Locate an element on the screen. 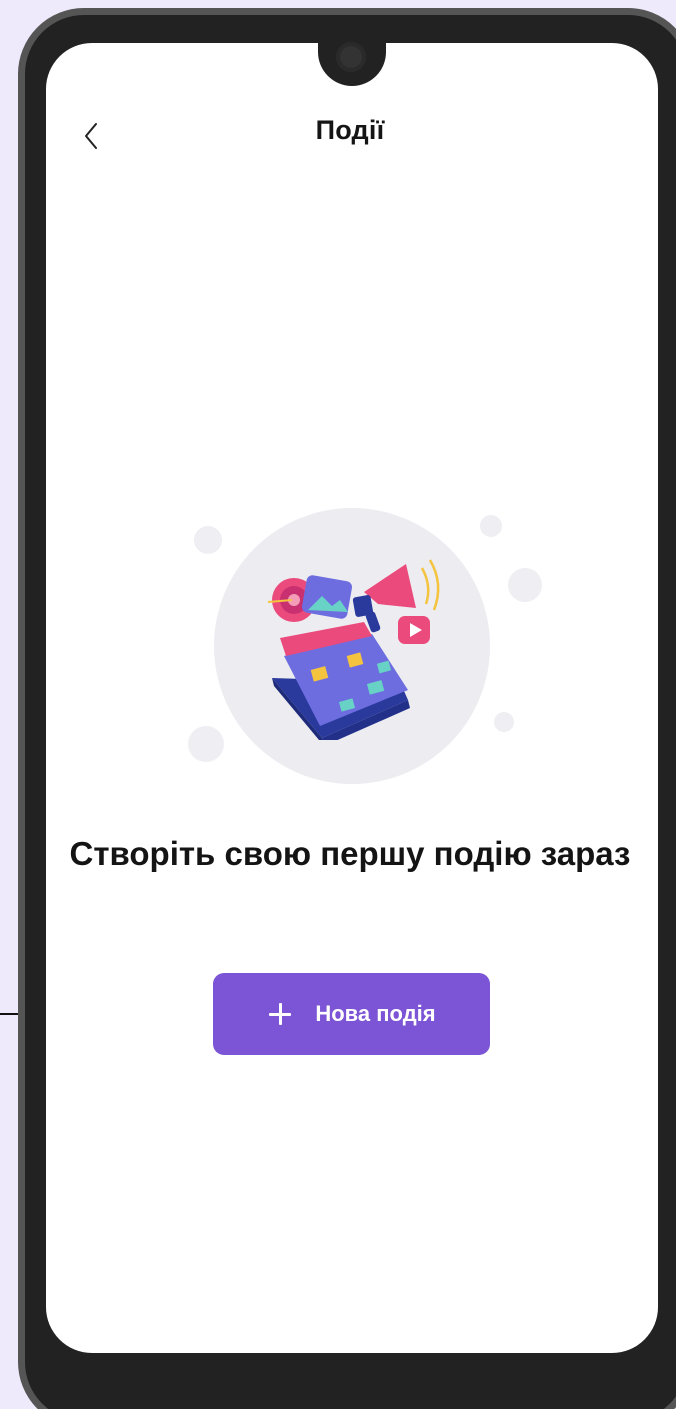  events-illustration-icon is located at coordinates (353, 649).